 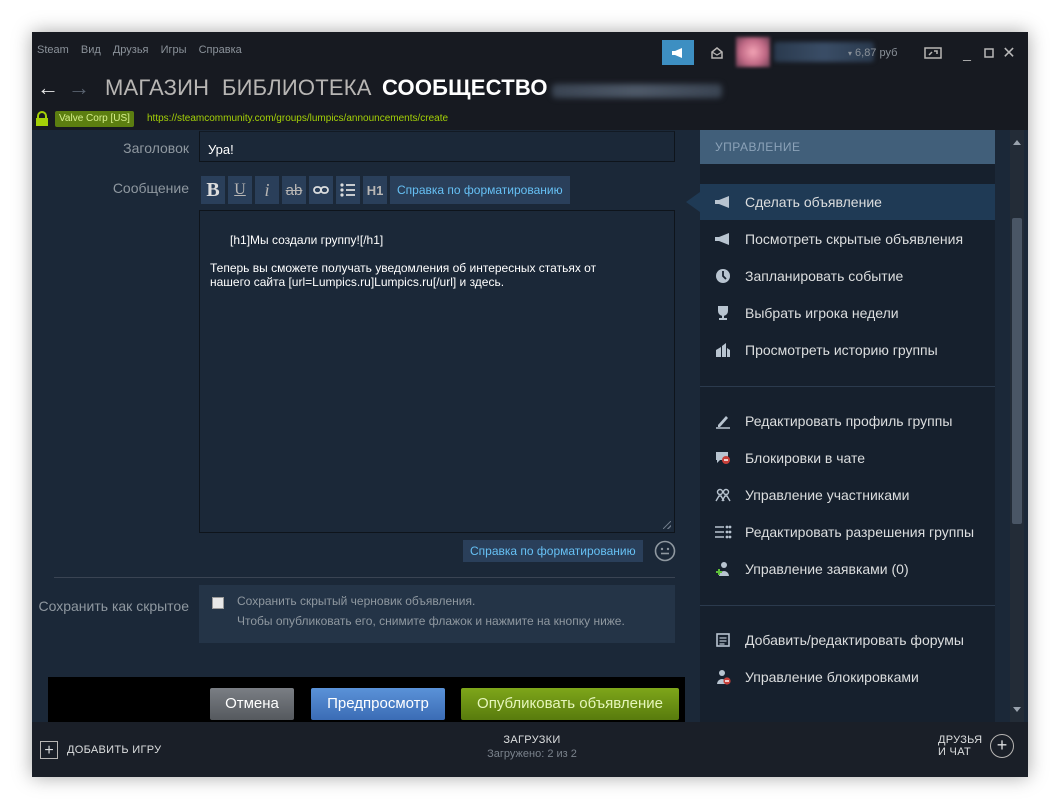 What do you see at coordinates (213, 190) in the screenshot?
I see `bold-button: B` at bounding box center [213, 190].